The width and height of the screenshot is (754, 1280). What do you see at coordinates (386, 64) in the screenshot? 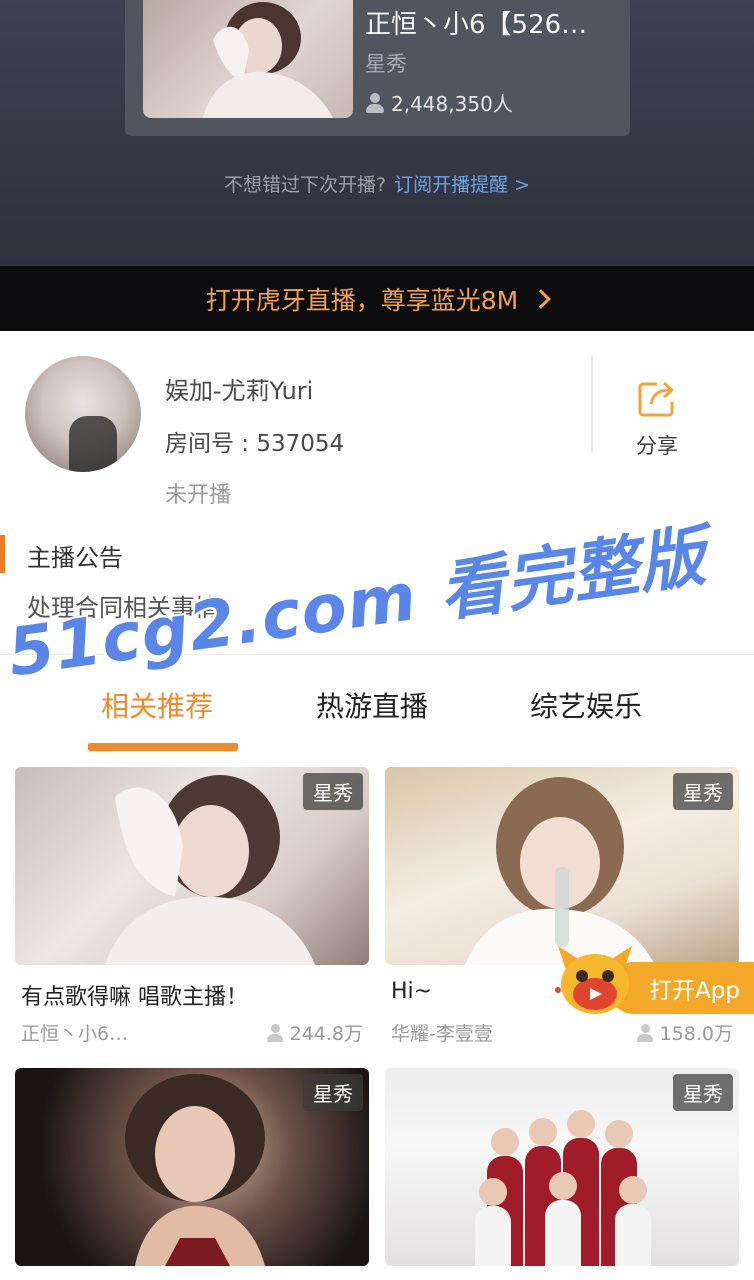
I see `last-stream-category: 星秀` at bounding box center [386, 64].